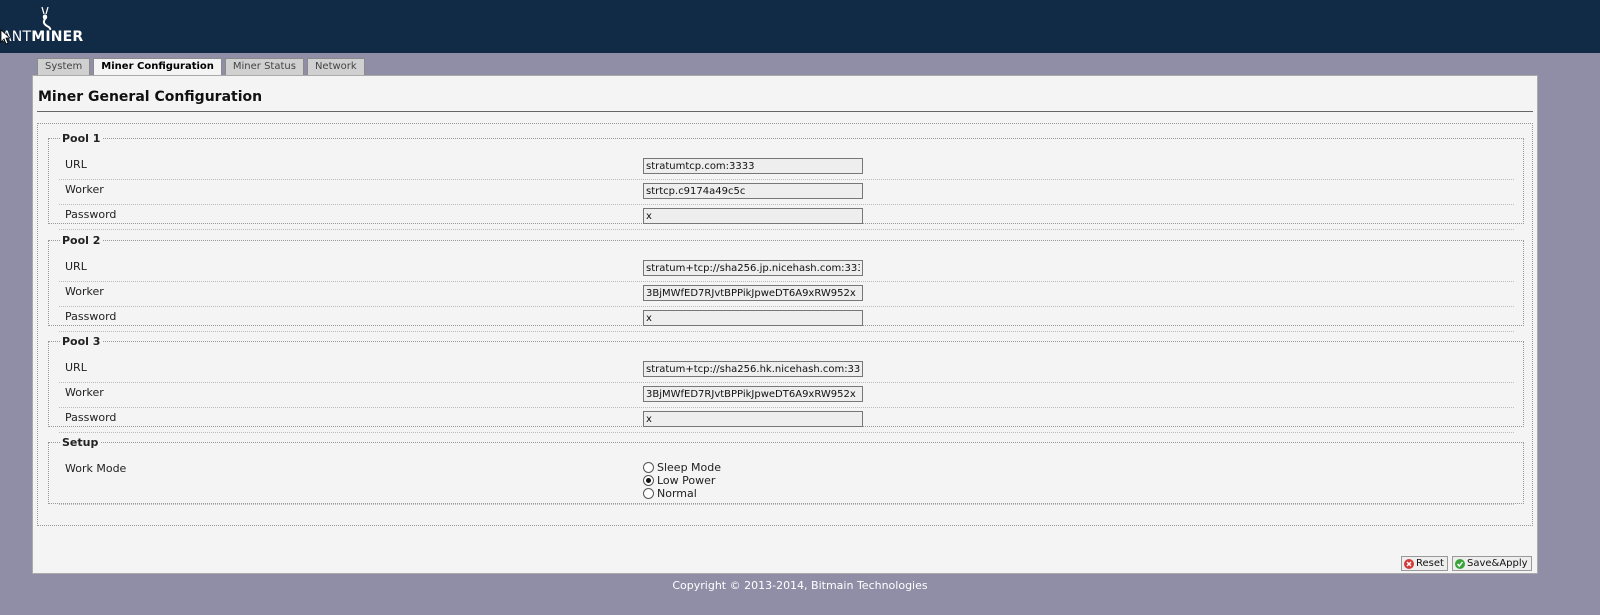 This screenshot has height=615, width=1600. What do you see at coordinates (264, 66) in the screenshot?
I see `tab-miner-status: Miner Status` at bounding box center [264, 66].